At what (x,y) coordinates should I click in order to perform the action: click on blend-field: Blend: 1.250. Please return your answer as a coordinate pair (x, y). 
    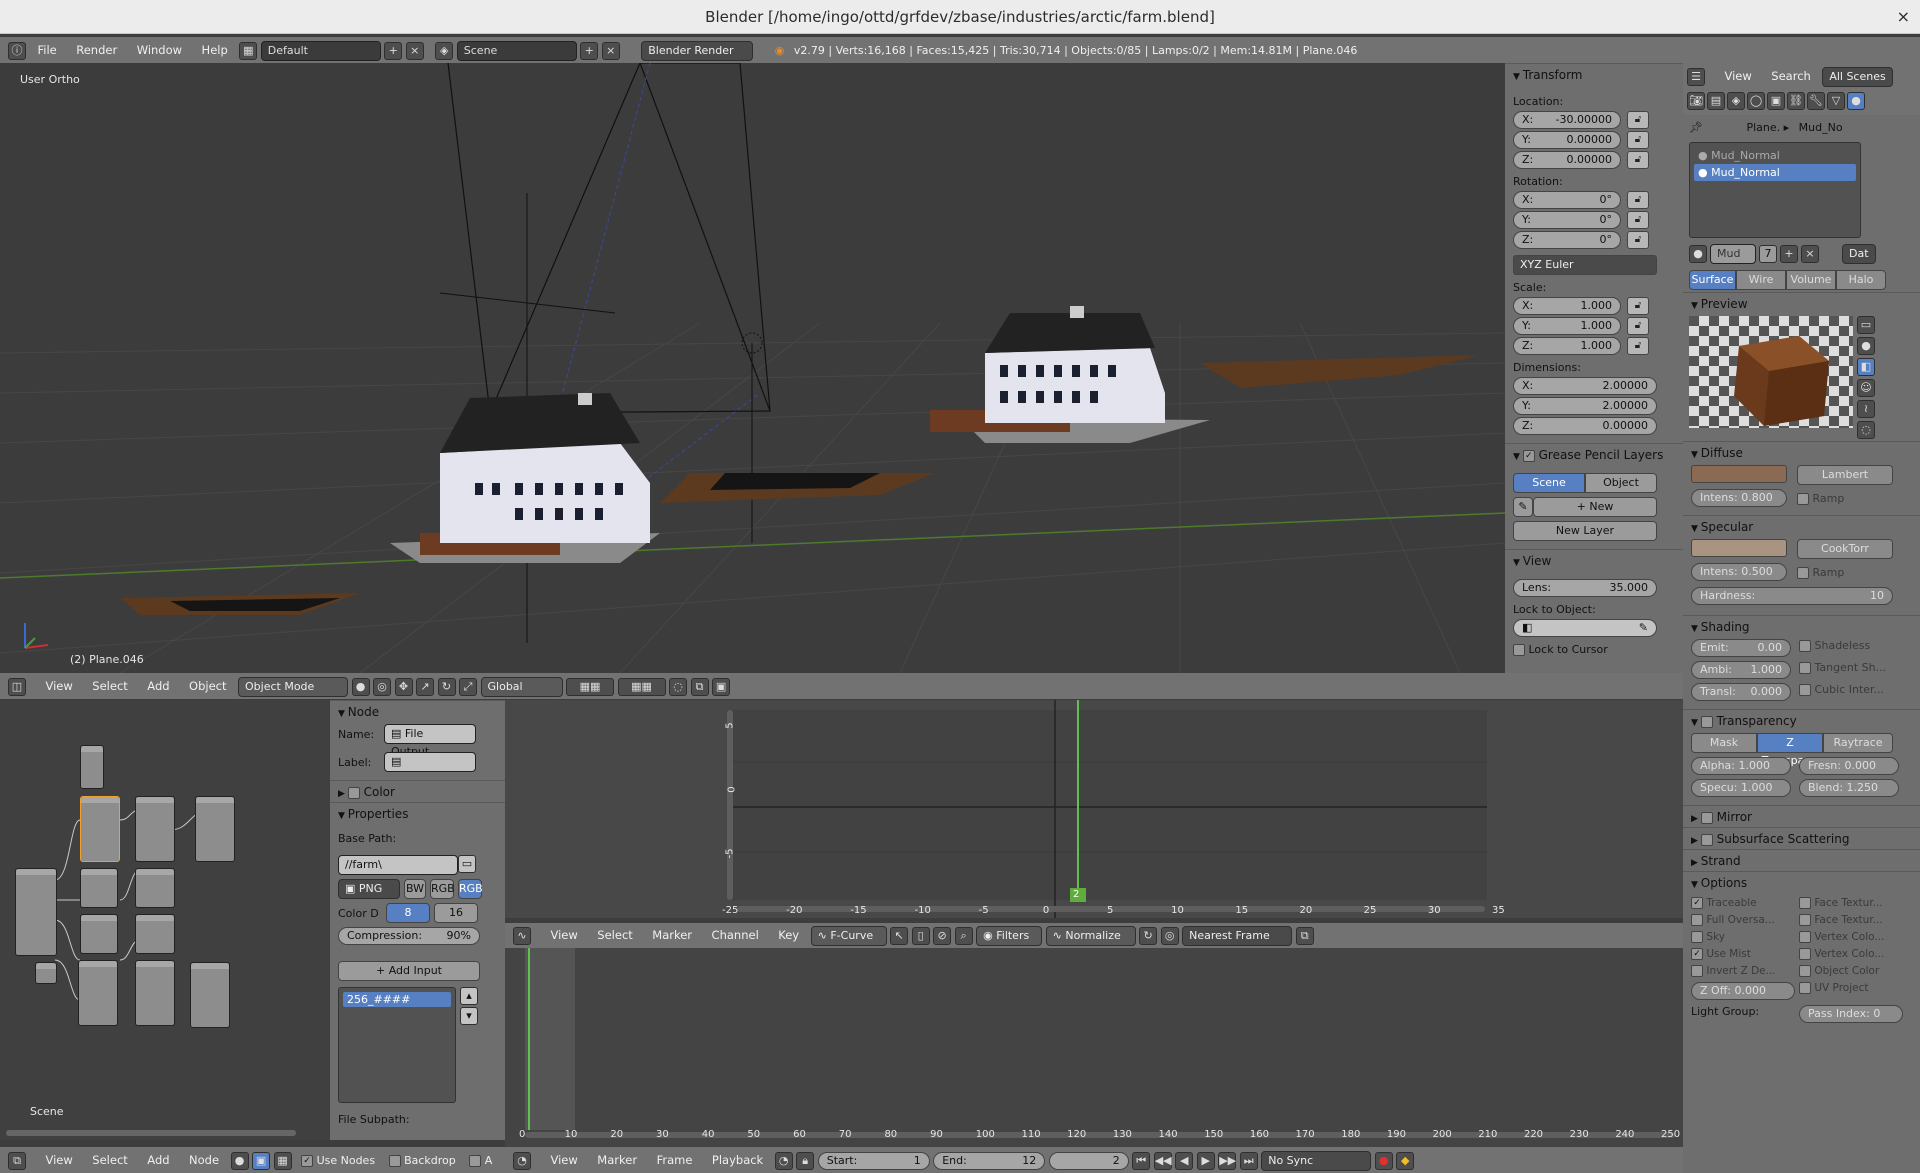
    Looking at the image, I should click on (1849, 788).